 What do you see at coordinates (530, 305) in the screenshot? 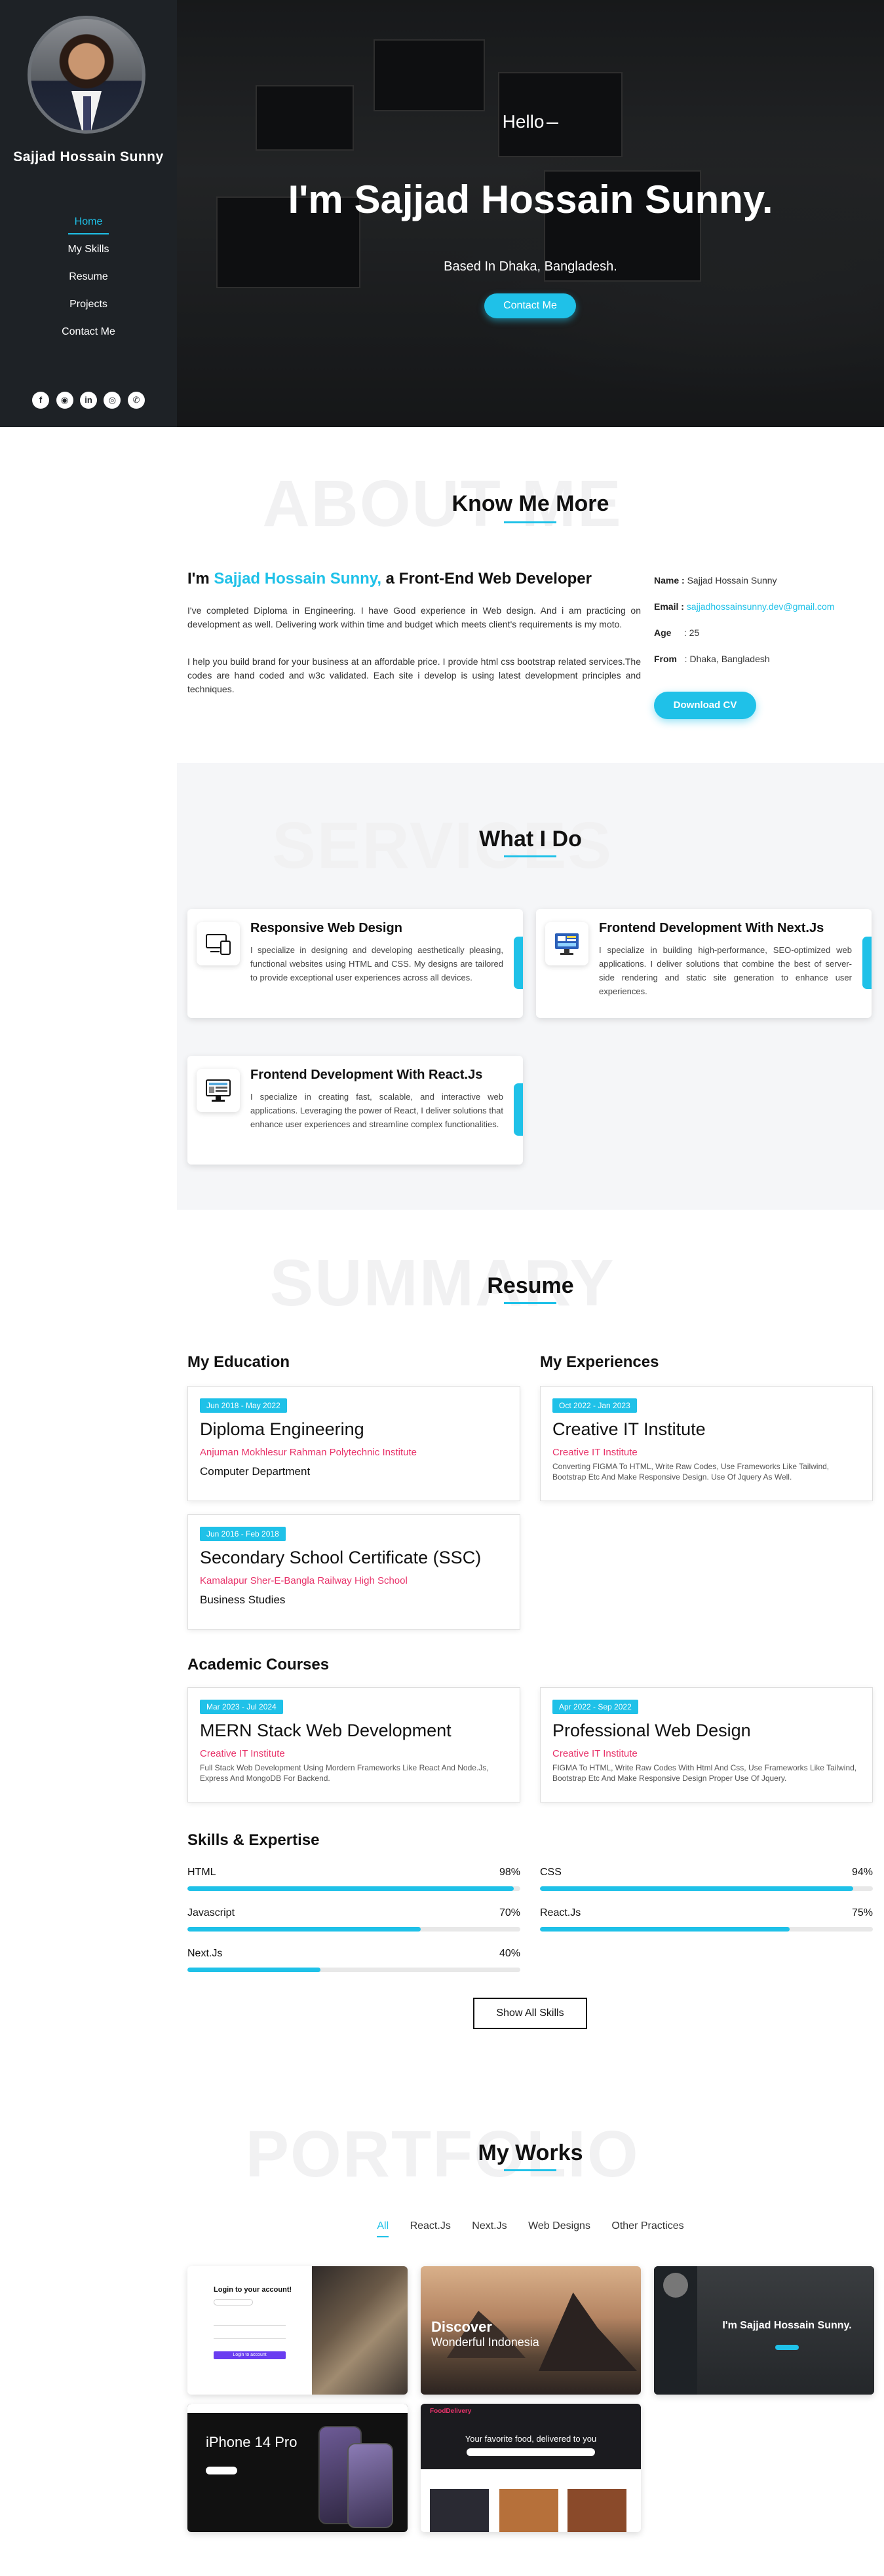
I see `contact-me-button: Contact Me` at bounding box center [530, 305].